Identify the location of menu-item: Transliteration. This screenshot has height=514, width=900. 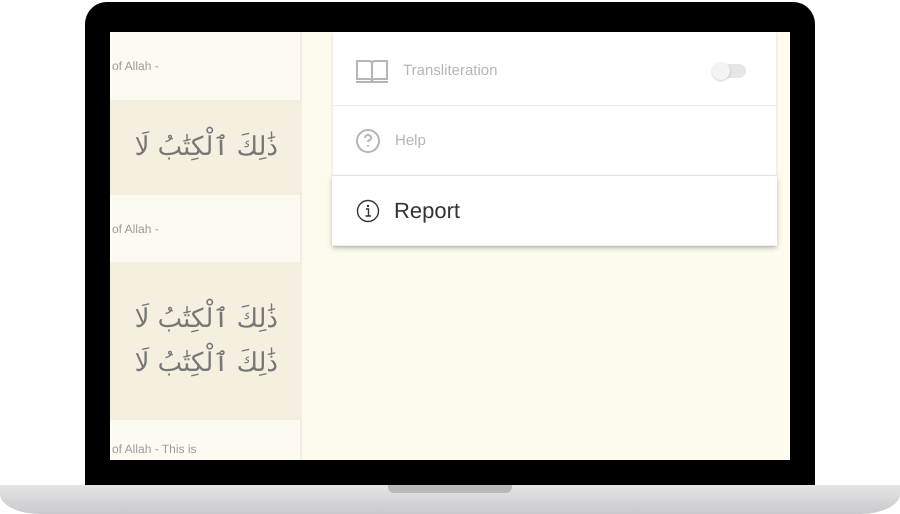
(554, 71).